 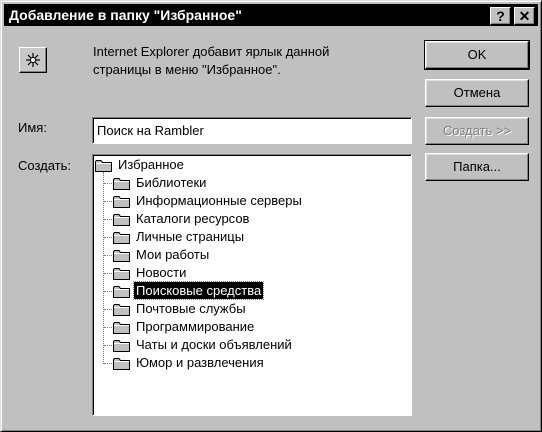 I want to click on ok-button: OK, so click(x=477, y=55).